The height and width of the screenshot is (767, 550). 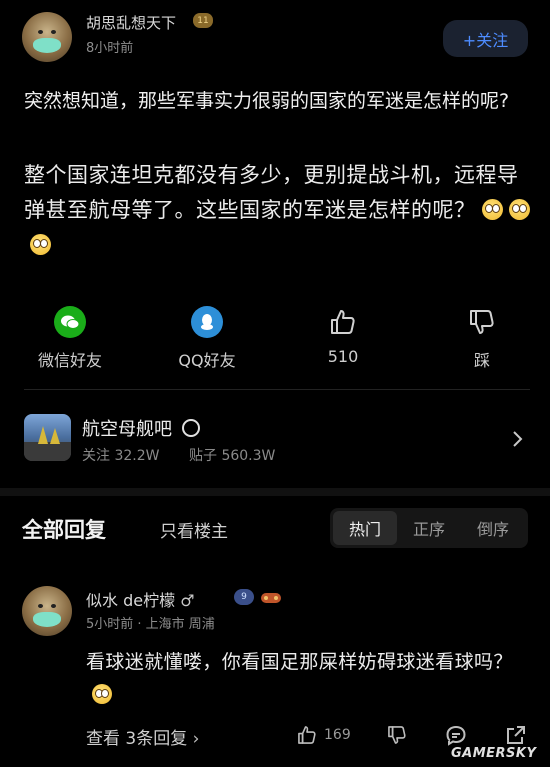 I want to click on like-button: 510, so click(x=343, y=336).